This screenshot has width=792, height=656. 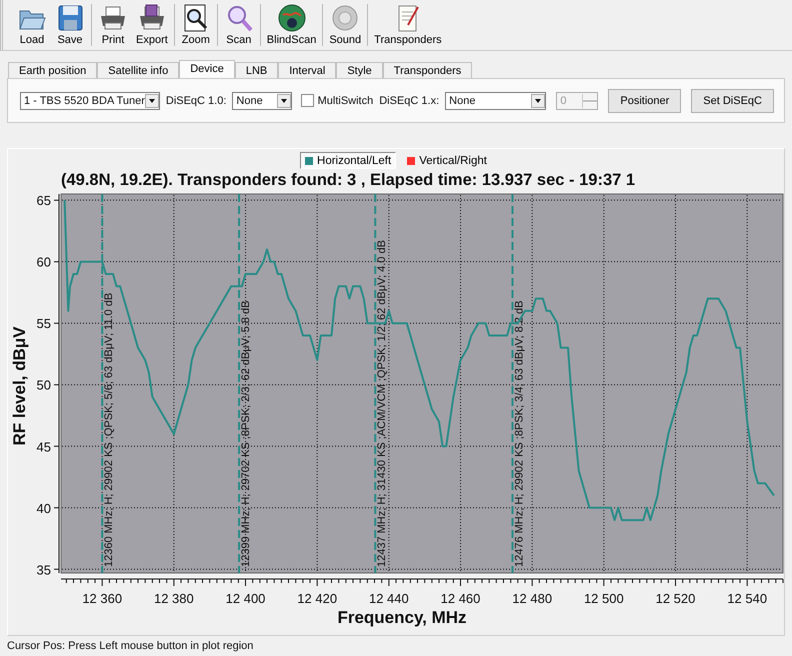 What do you see at coordinates (408, 25) in the screenshot?
I see `toolbar-button: Transponders` at bounding box center [408, 25].